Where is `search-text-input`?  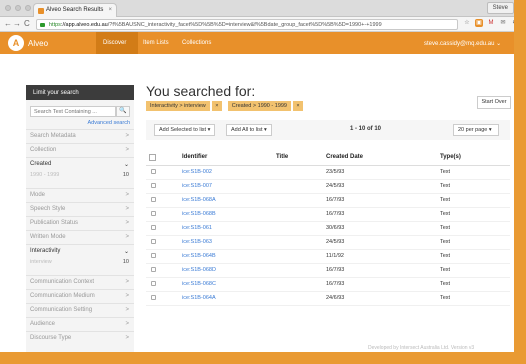 search-text-input is located at coordinates (73, 111).